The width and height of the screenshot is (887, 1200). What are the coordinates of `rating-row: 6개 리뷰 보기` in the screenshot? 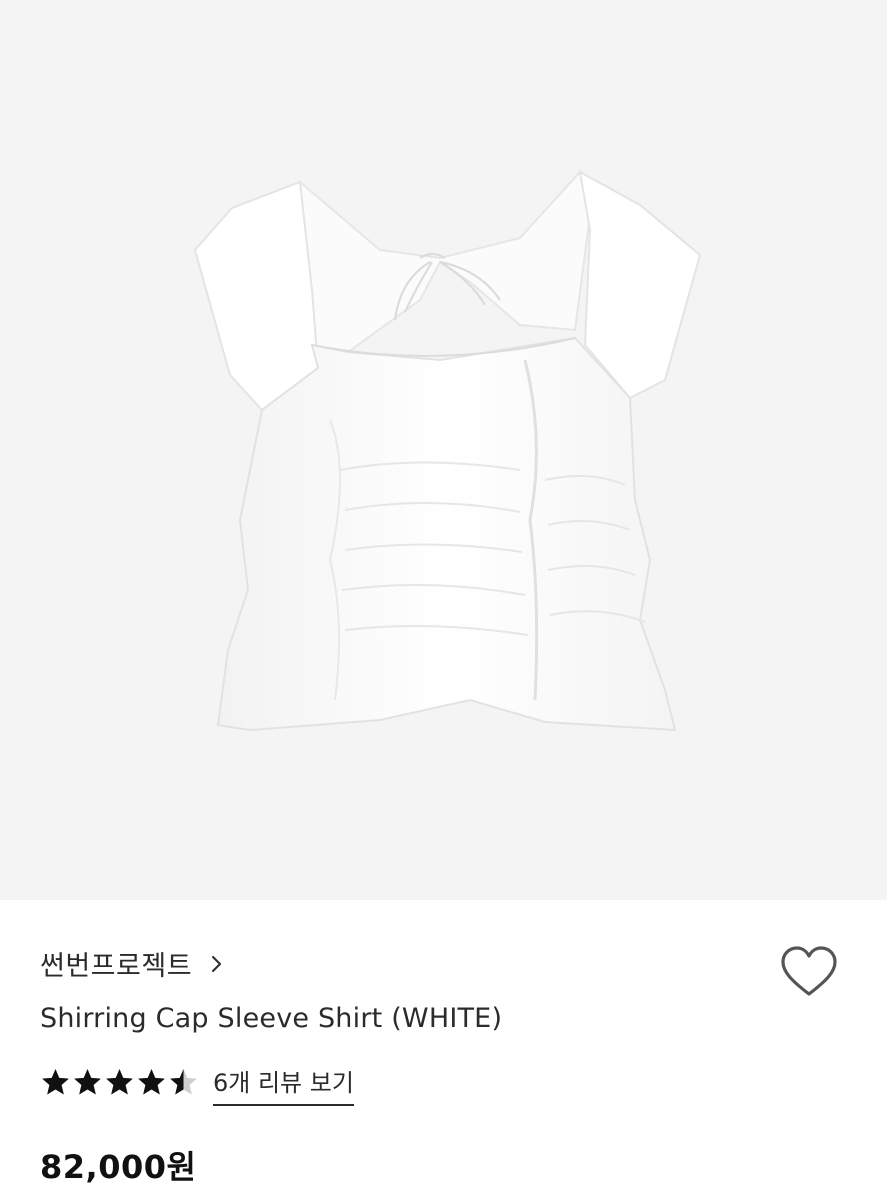 It's located at (197, 1084).